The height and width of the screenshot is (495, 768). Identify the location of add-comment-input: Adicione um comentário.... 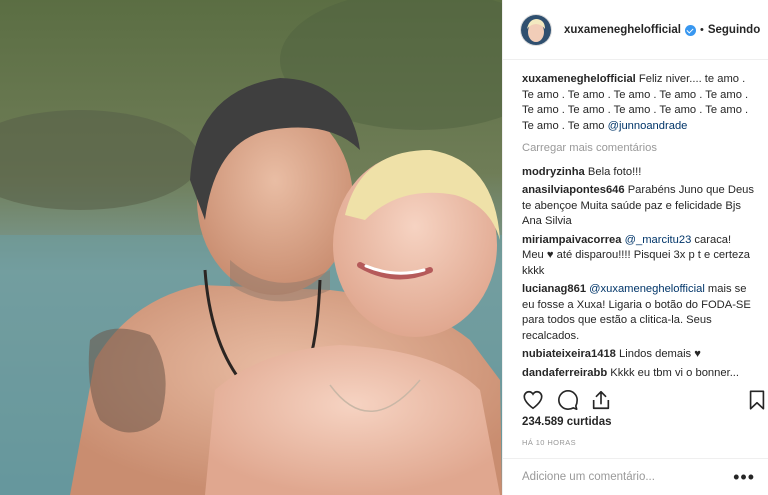
(588, 477).